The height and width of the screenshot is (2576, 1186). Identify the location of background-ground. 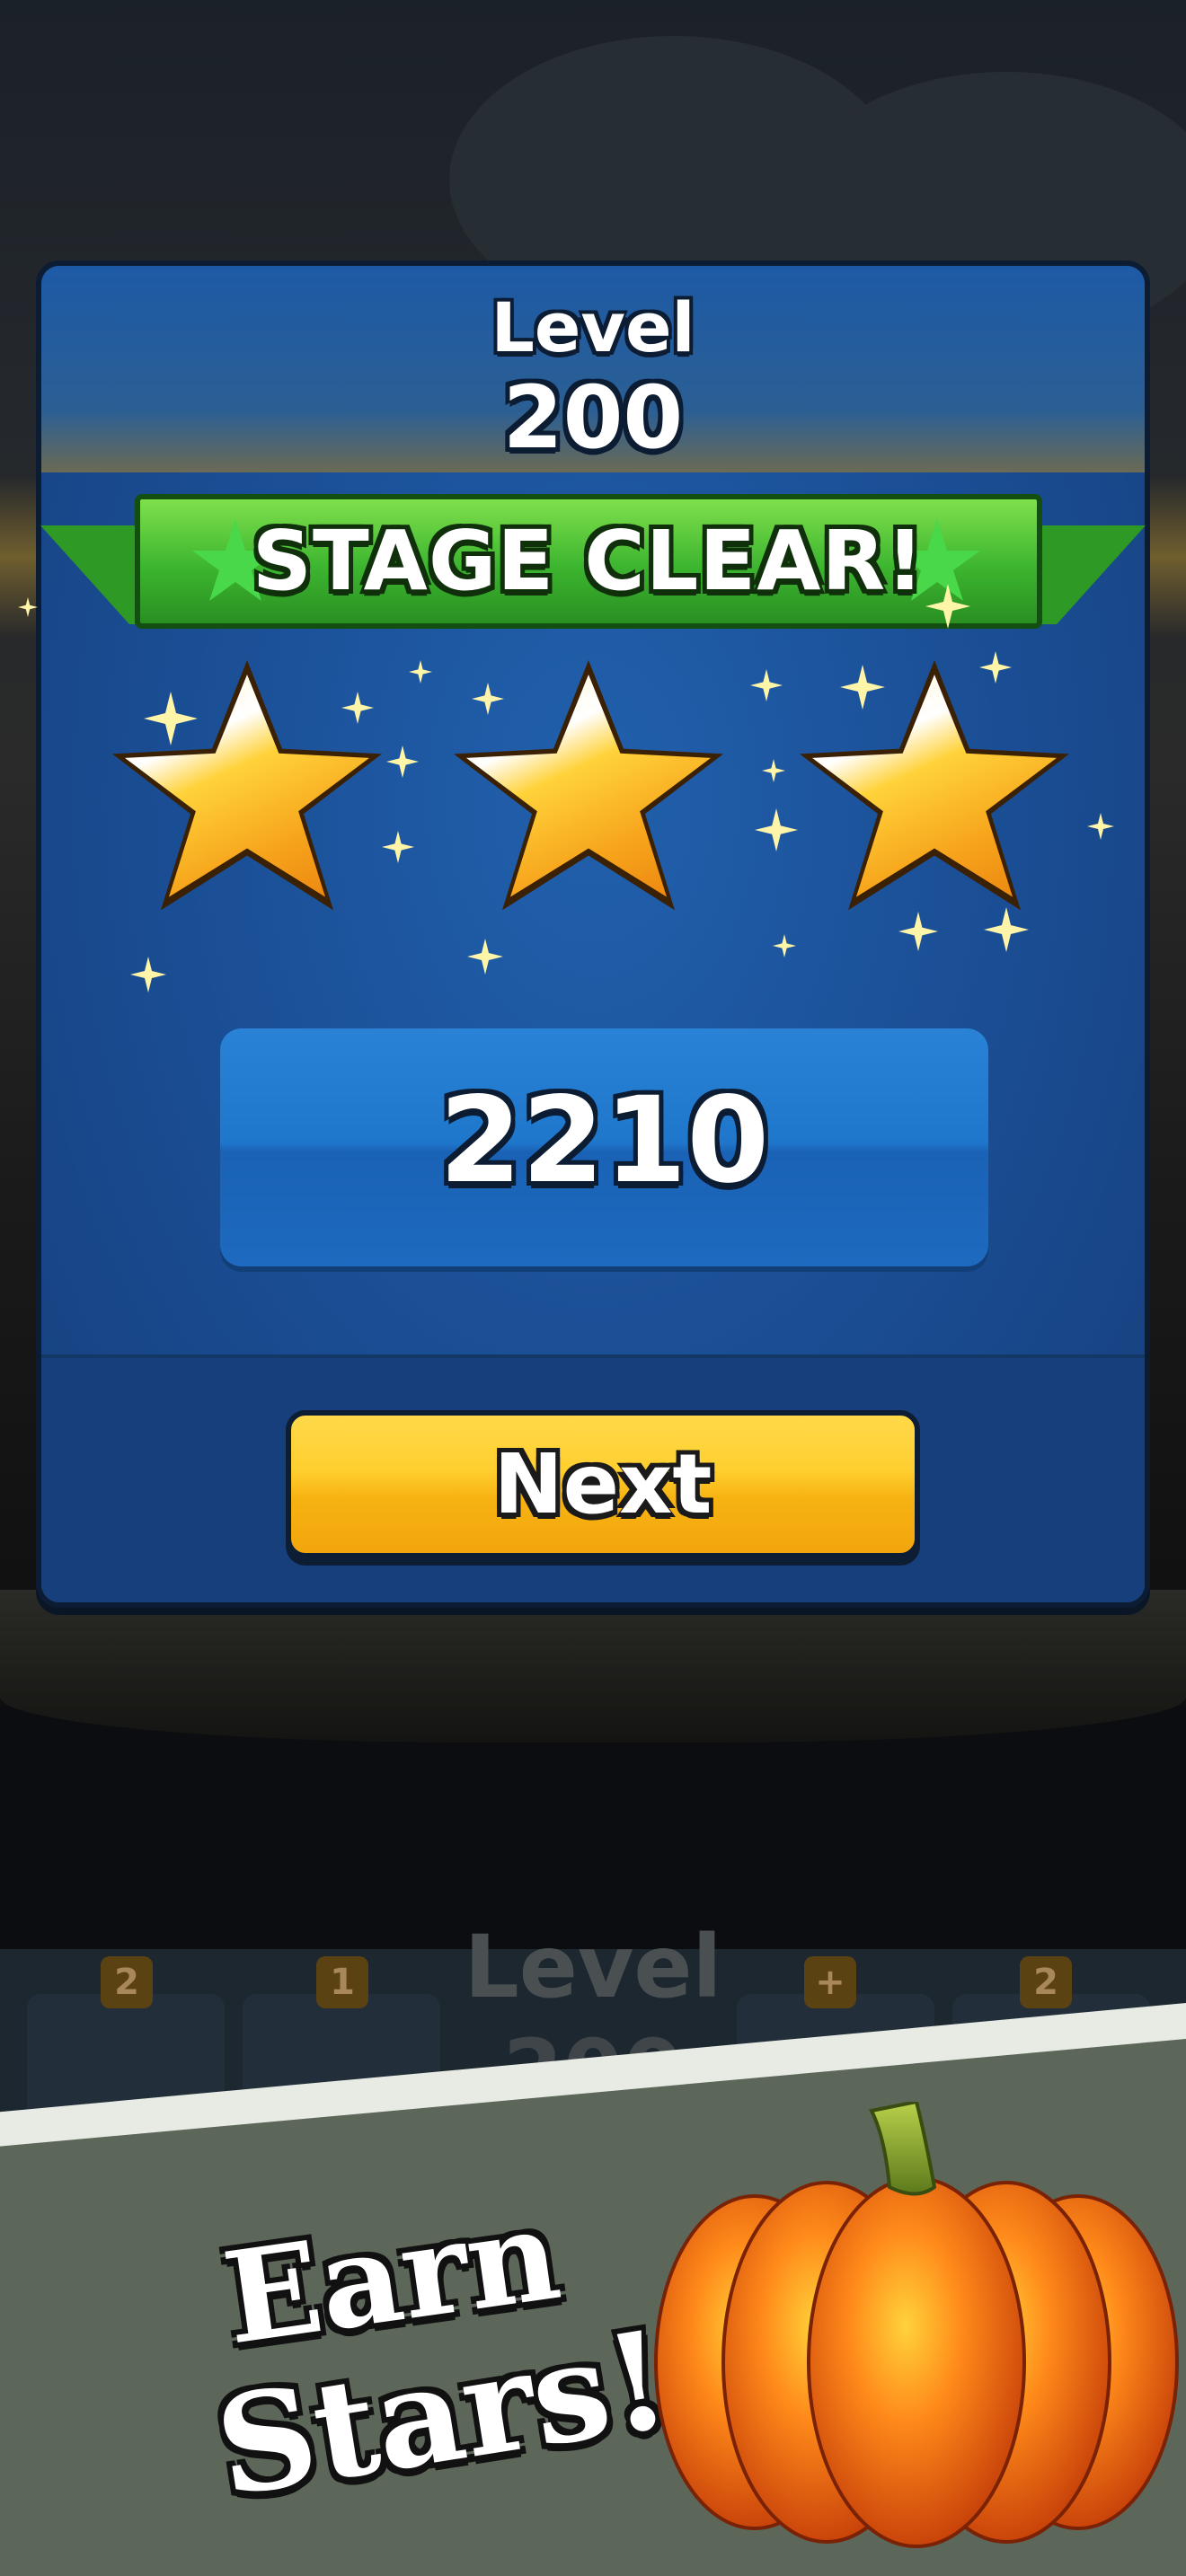
(593, 1666).